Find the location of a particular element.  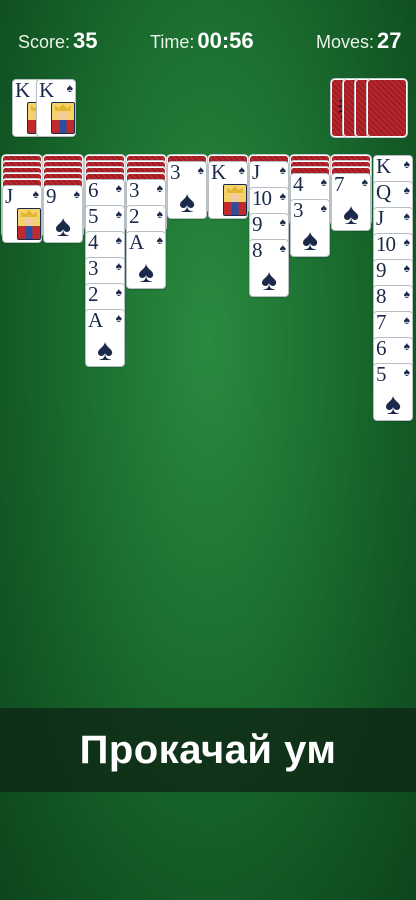

card-5-spades: 5 ♠ ♠ is located at coordinates (393, 392).